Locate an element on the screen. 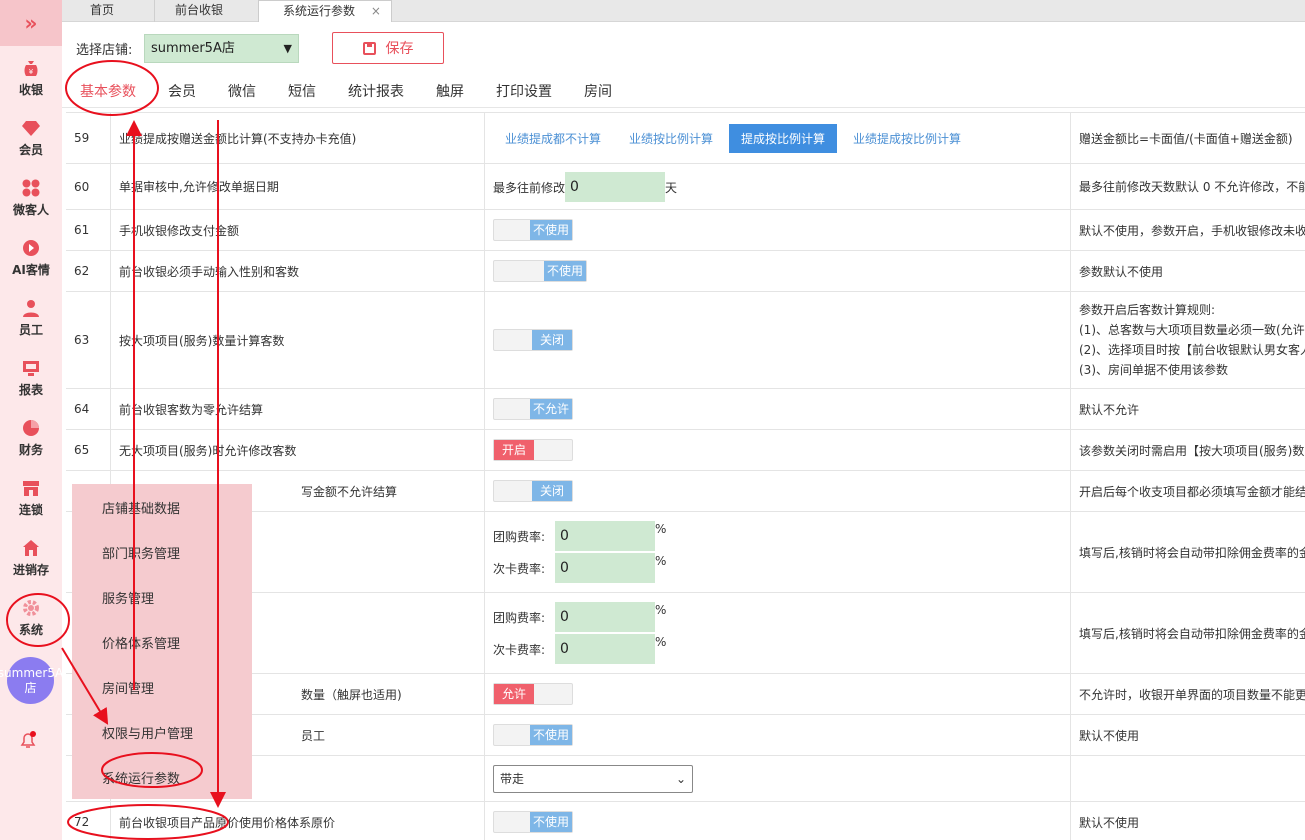 The height and width of the screenshot is (840, 1305). bell-icon is located at coordinates (28, 740).